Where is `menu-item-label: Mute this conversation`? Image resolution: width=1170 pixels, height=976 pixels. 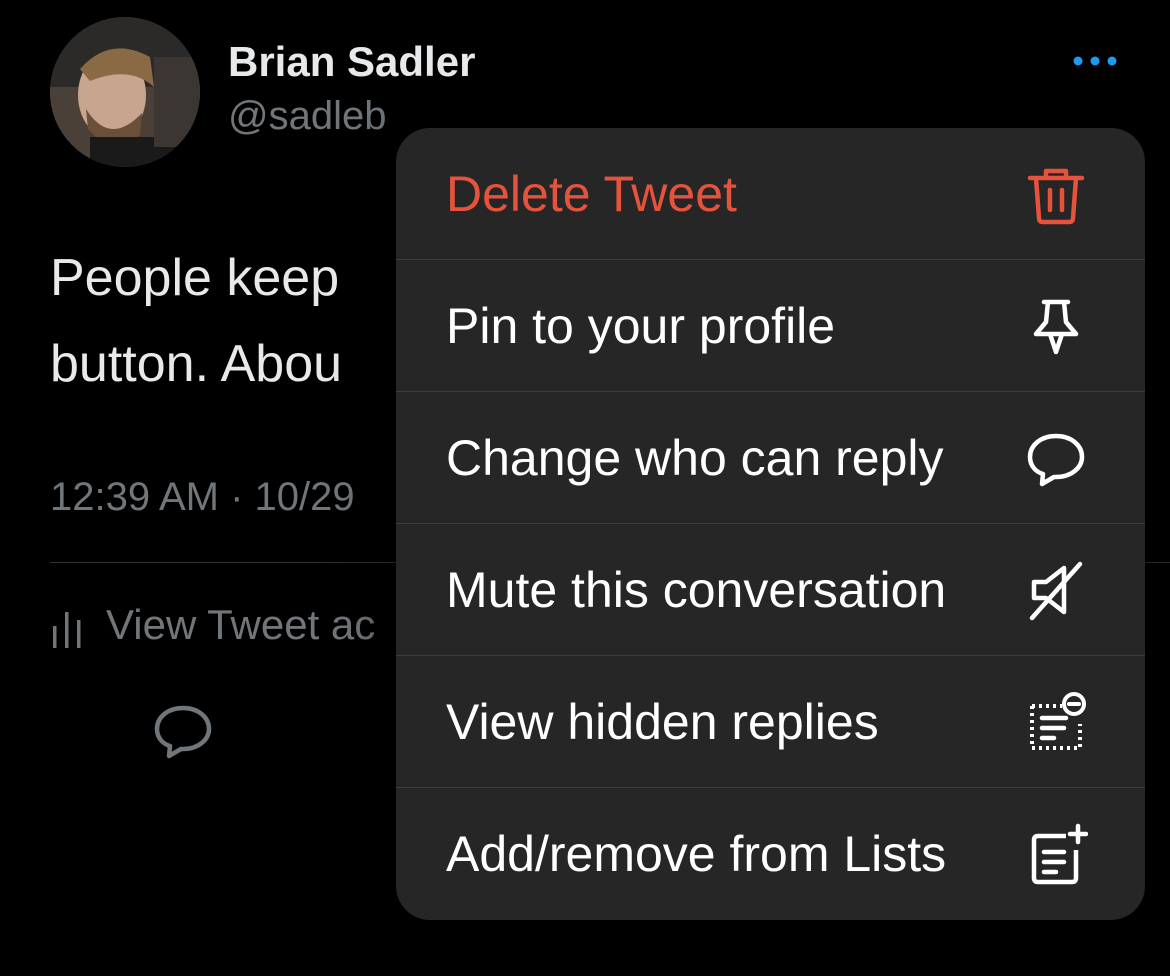
menu-item-label: Mute this conversation is located at coordinates (696, 589).